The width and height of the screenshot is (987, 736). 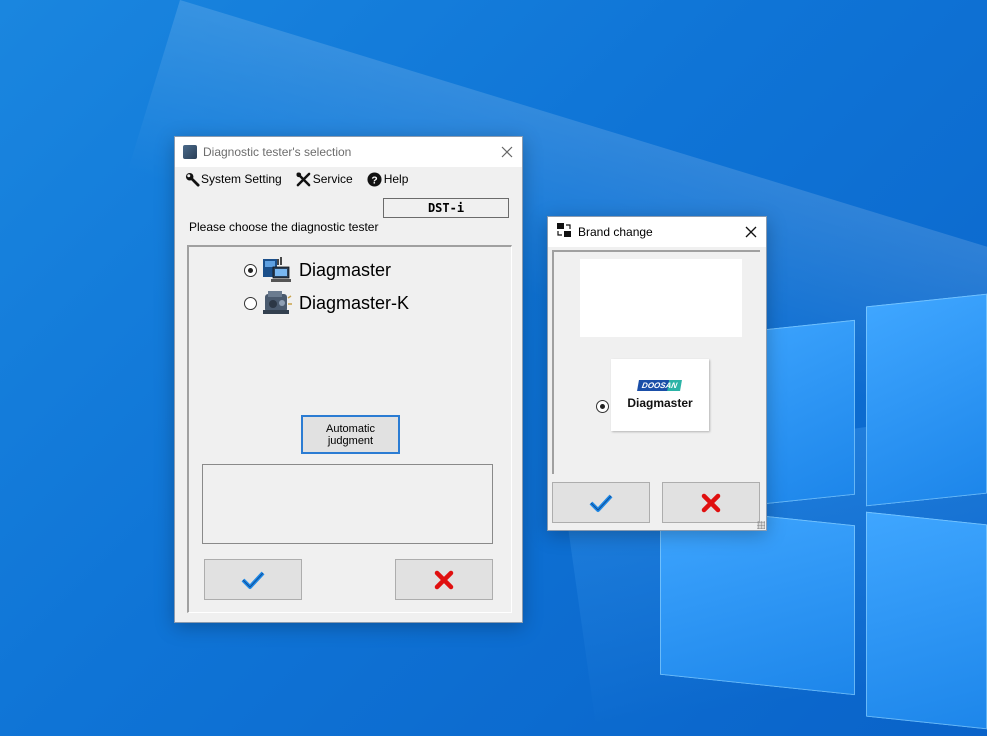 I want to click on menu-label: Help, so click(x=396, y=179).